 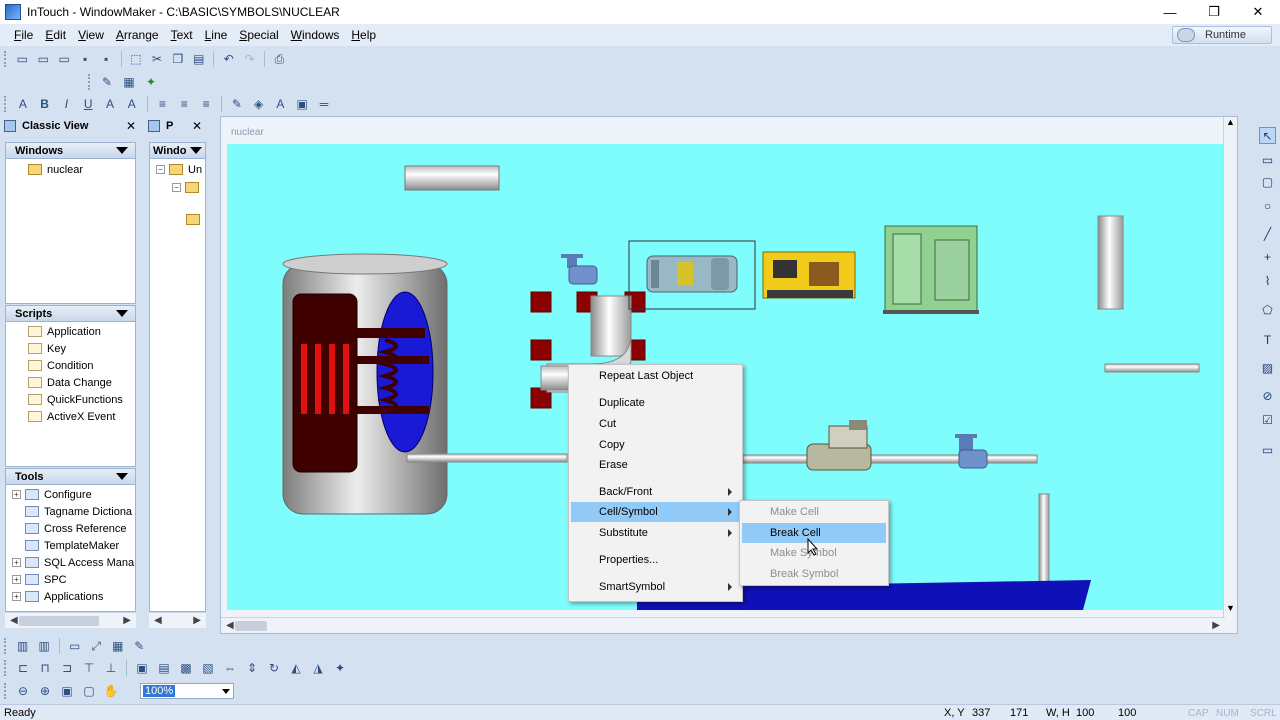 What do you see at coordinates (274, 668) in the screenshot?
I see `rotate-icon: ↻` at bounding box center [274, 668].